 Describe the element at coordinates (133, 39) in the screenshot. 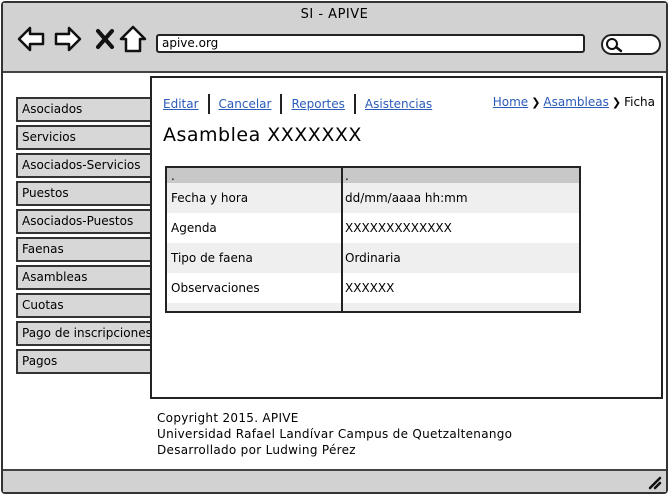

I see `home-icon` at that location.